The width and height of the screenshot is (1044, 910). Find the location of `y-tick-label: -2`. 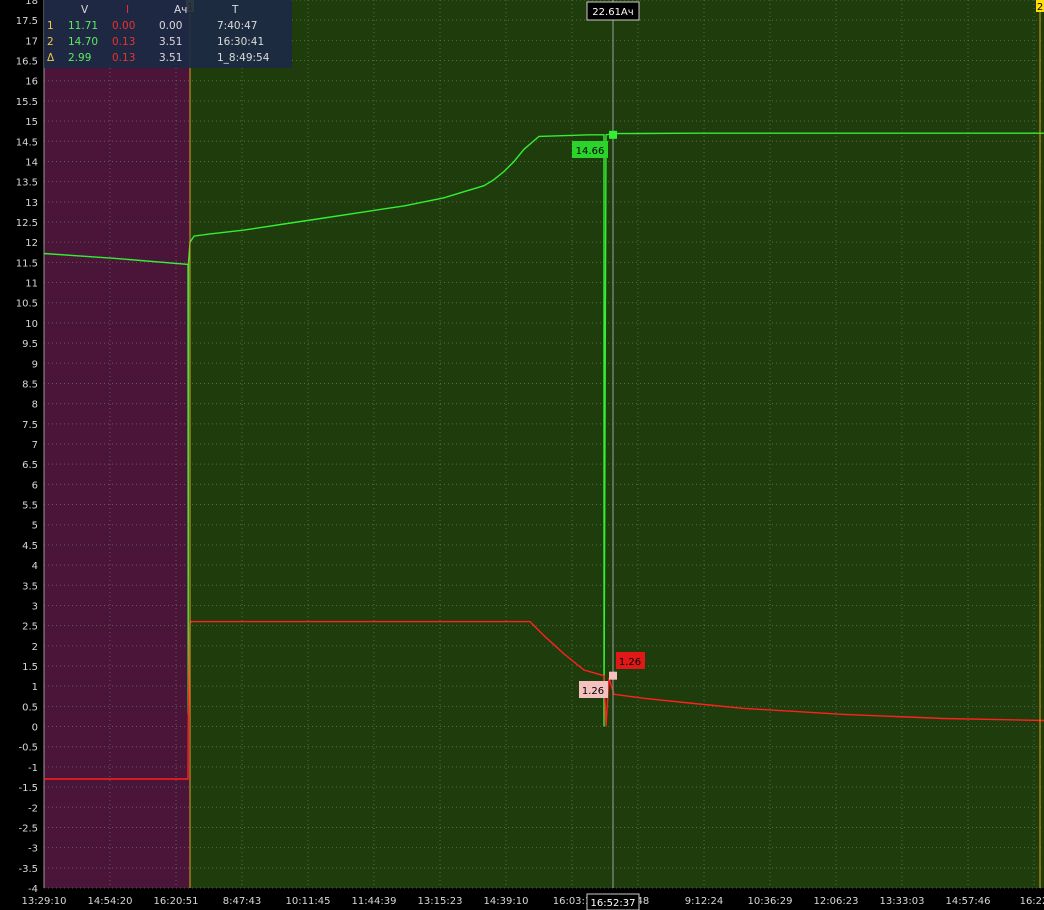

y-tick-label: -2 is located at coordinates (33, 808).